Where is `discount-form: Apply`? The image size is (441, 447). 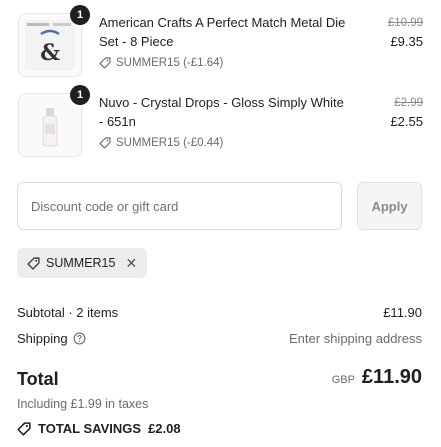 discount-form: Apply is located at coordinates (219, 206).